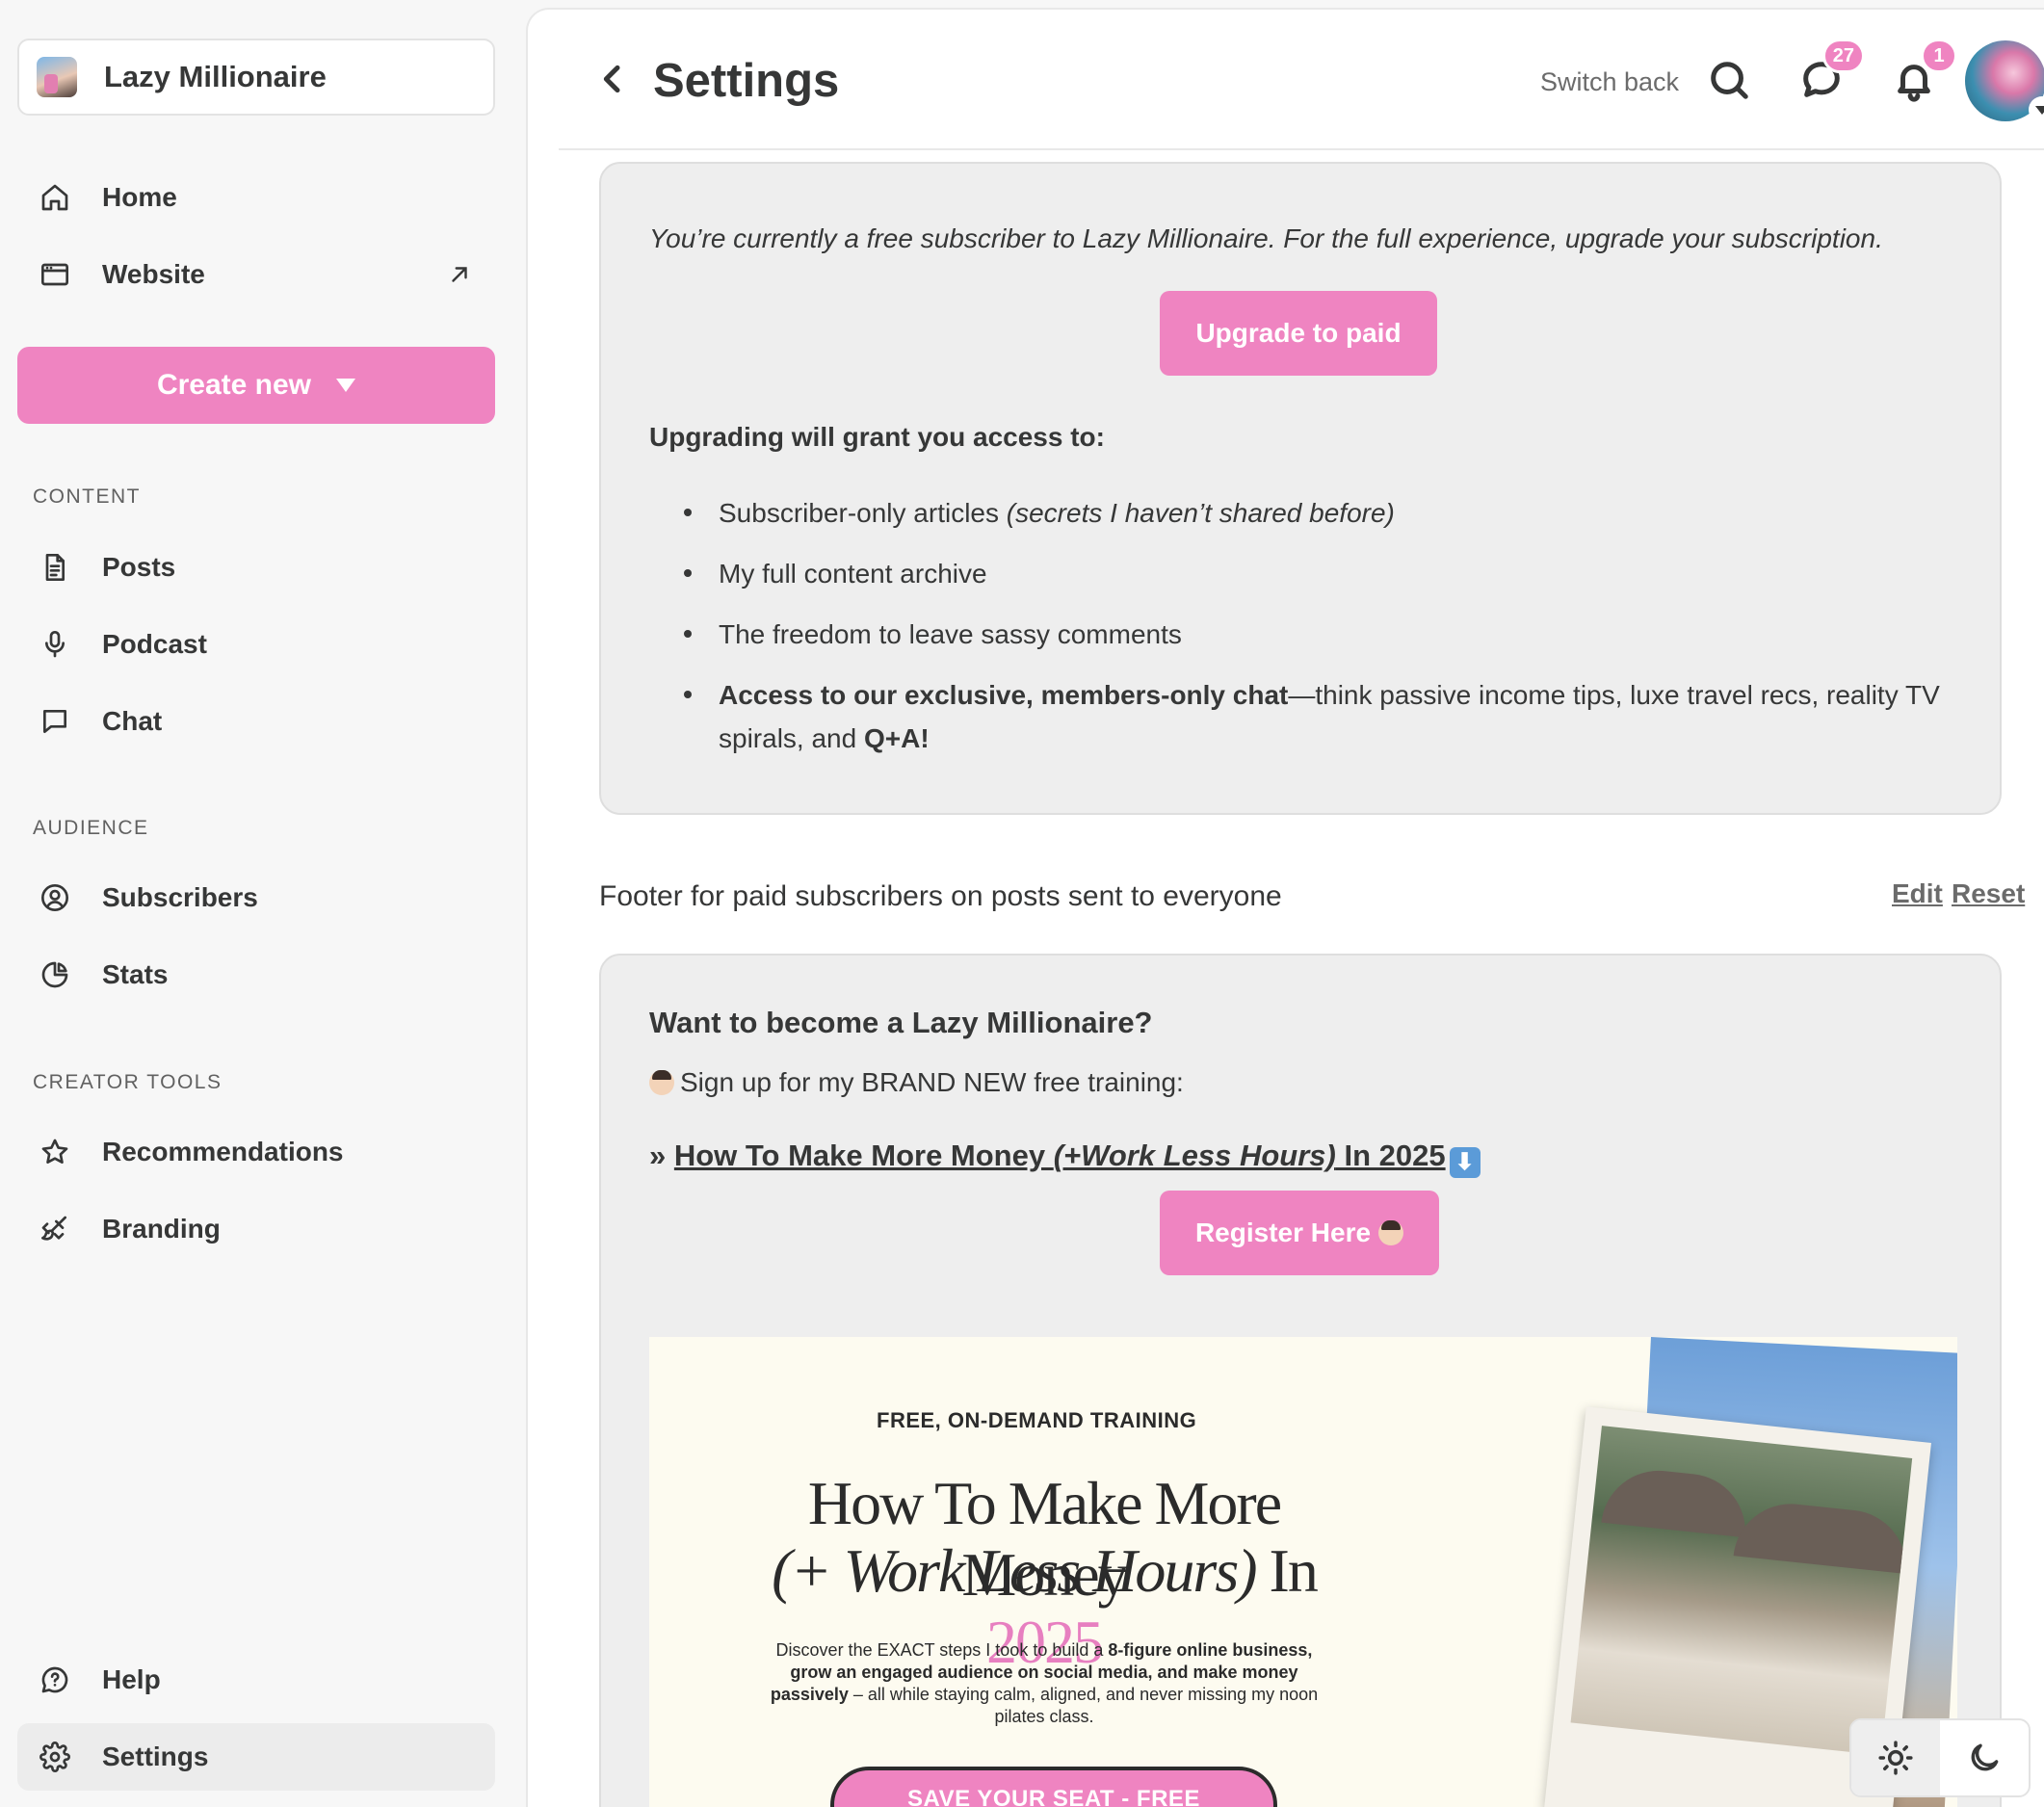 Image resolution: width=2044 pixels, height=1807 pixels. I want to click on down-arrow-emoji-icon: ⬇, so click(1465, 1162).